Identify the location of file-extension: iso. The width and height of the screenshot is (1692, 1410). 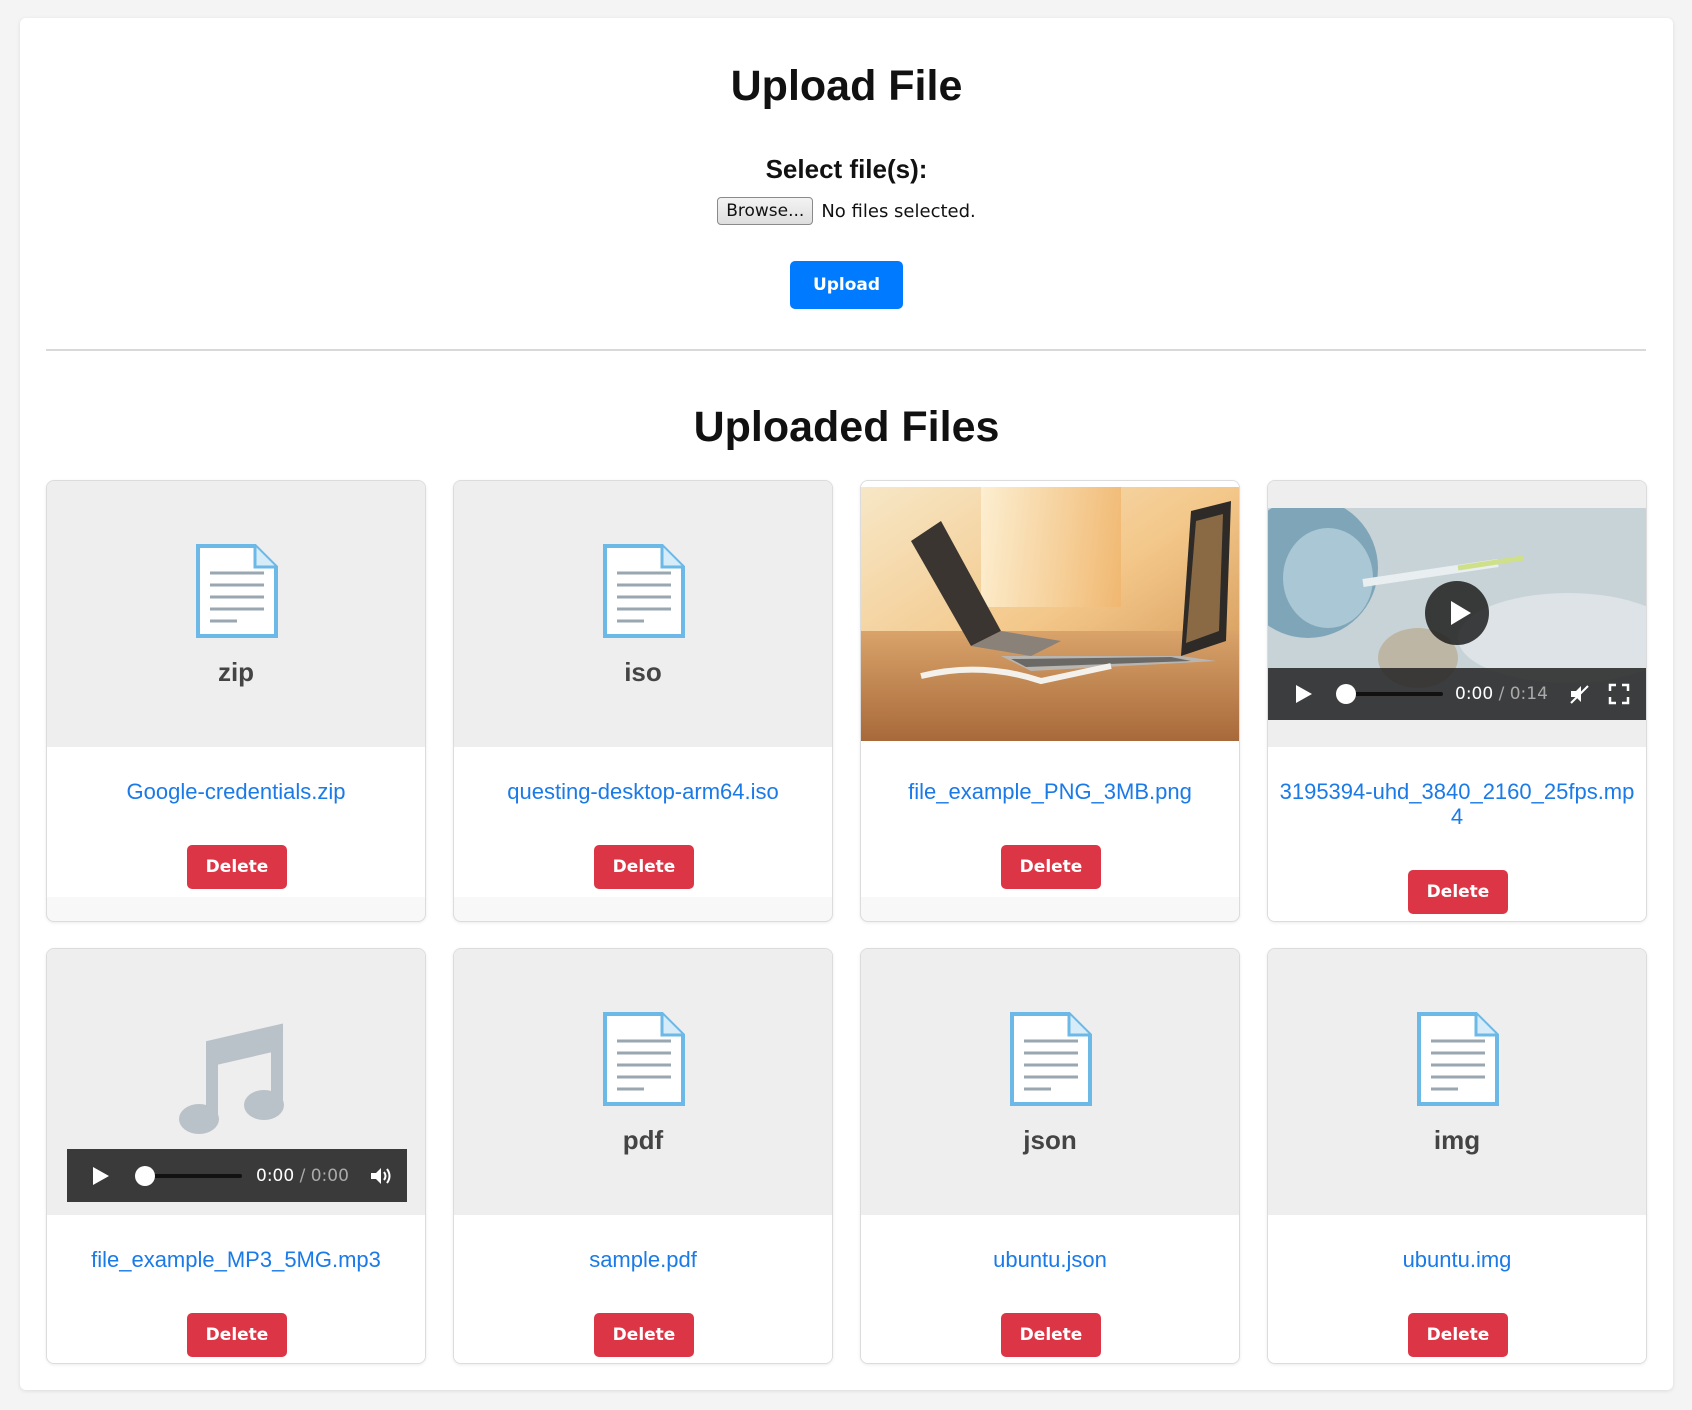
(643, 672).